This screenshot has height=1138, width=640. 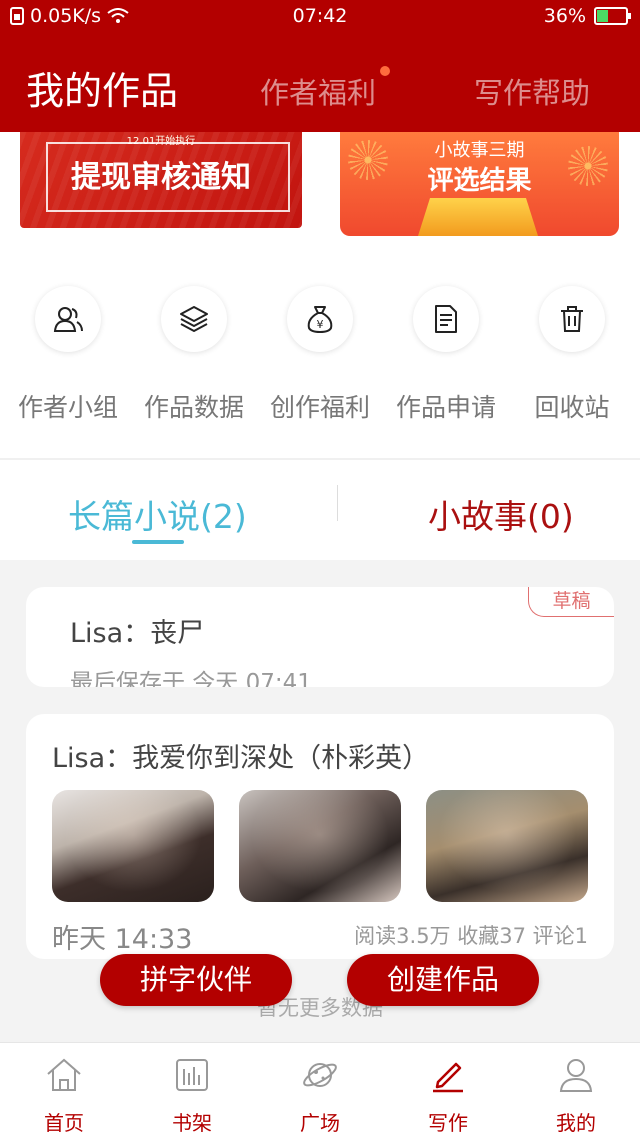 What do you see at coordinates (576, 1095) in the screenshot?
I see `nav-mine: 我的` at bounding box center [576, 1095].